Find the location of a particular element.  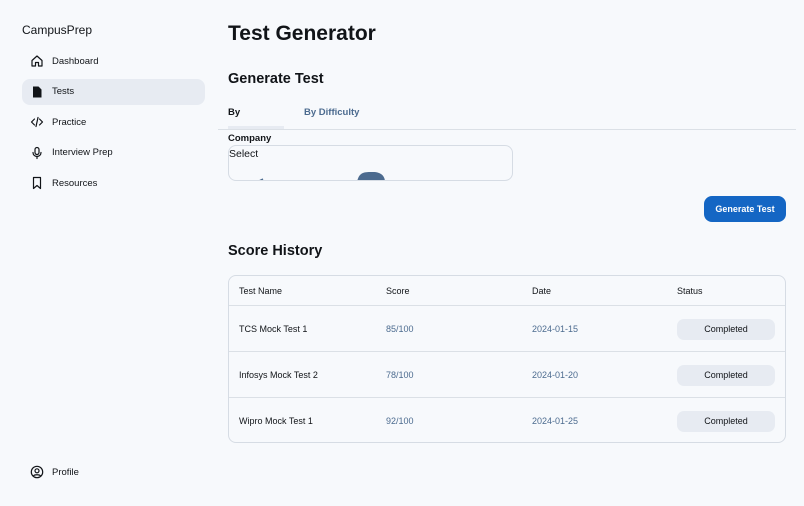

column-header-score: Score is located at coordinates (398, 291).